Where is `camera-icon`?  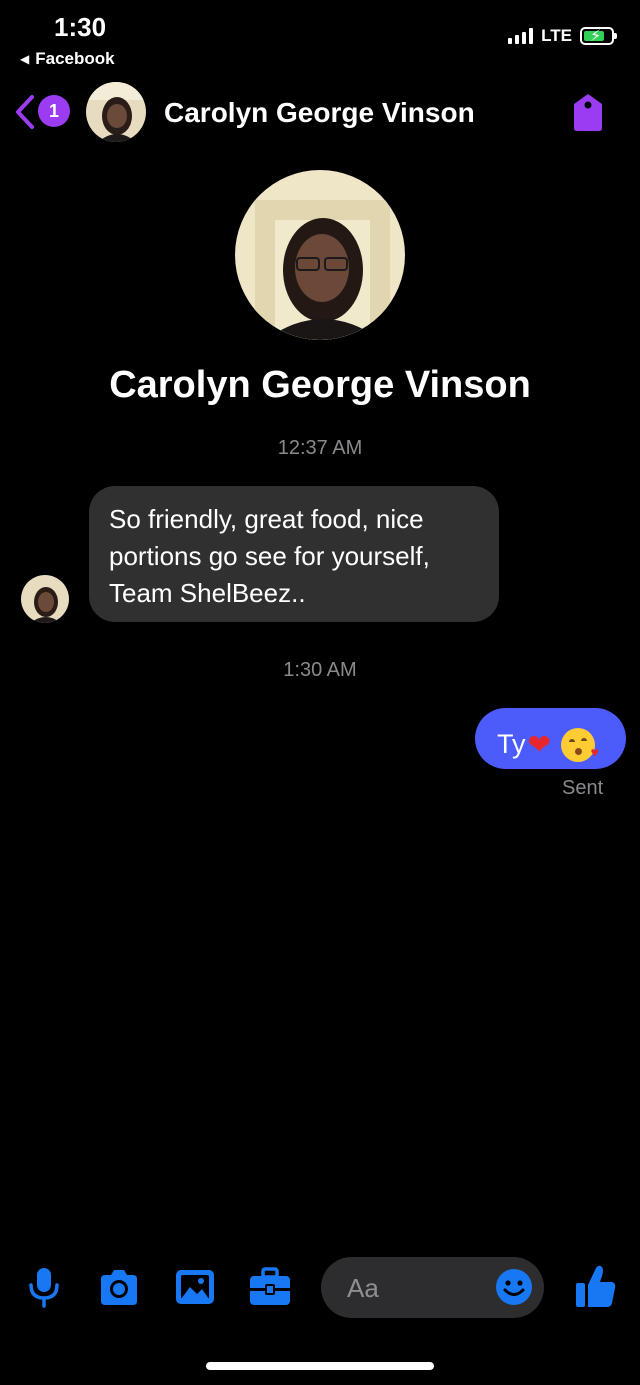
camera-icon is located at coordinates (119, 1287).